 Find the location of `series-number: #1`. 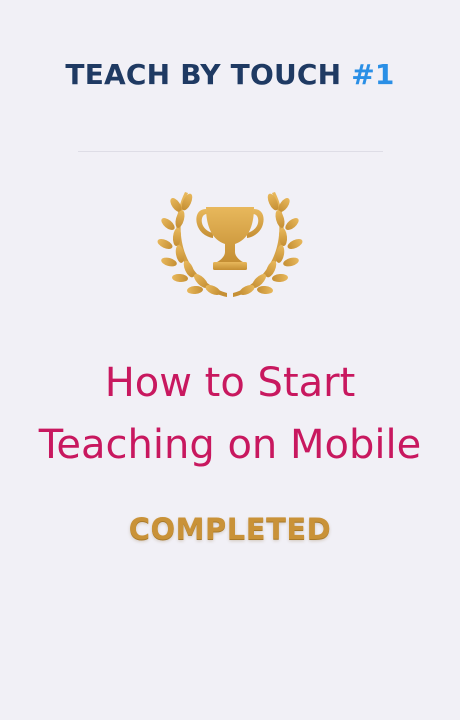

series-number: #1 is located at coordinates (373, 74).